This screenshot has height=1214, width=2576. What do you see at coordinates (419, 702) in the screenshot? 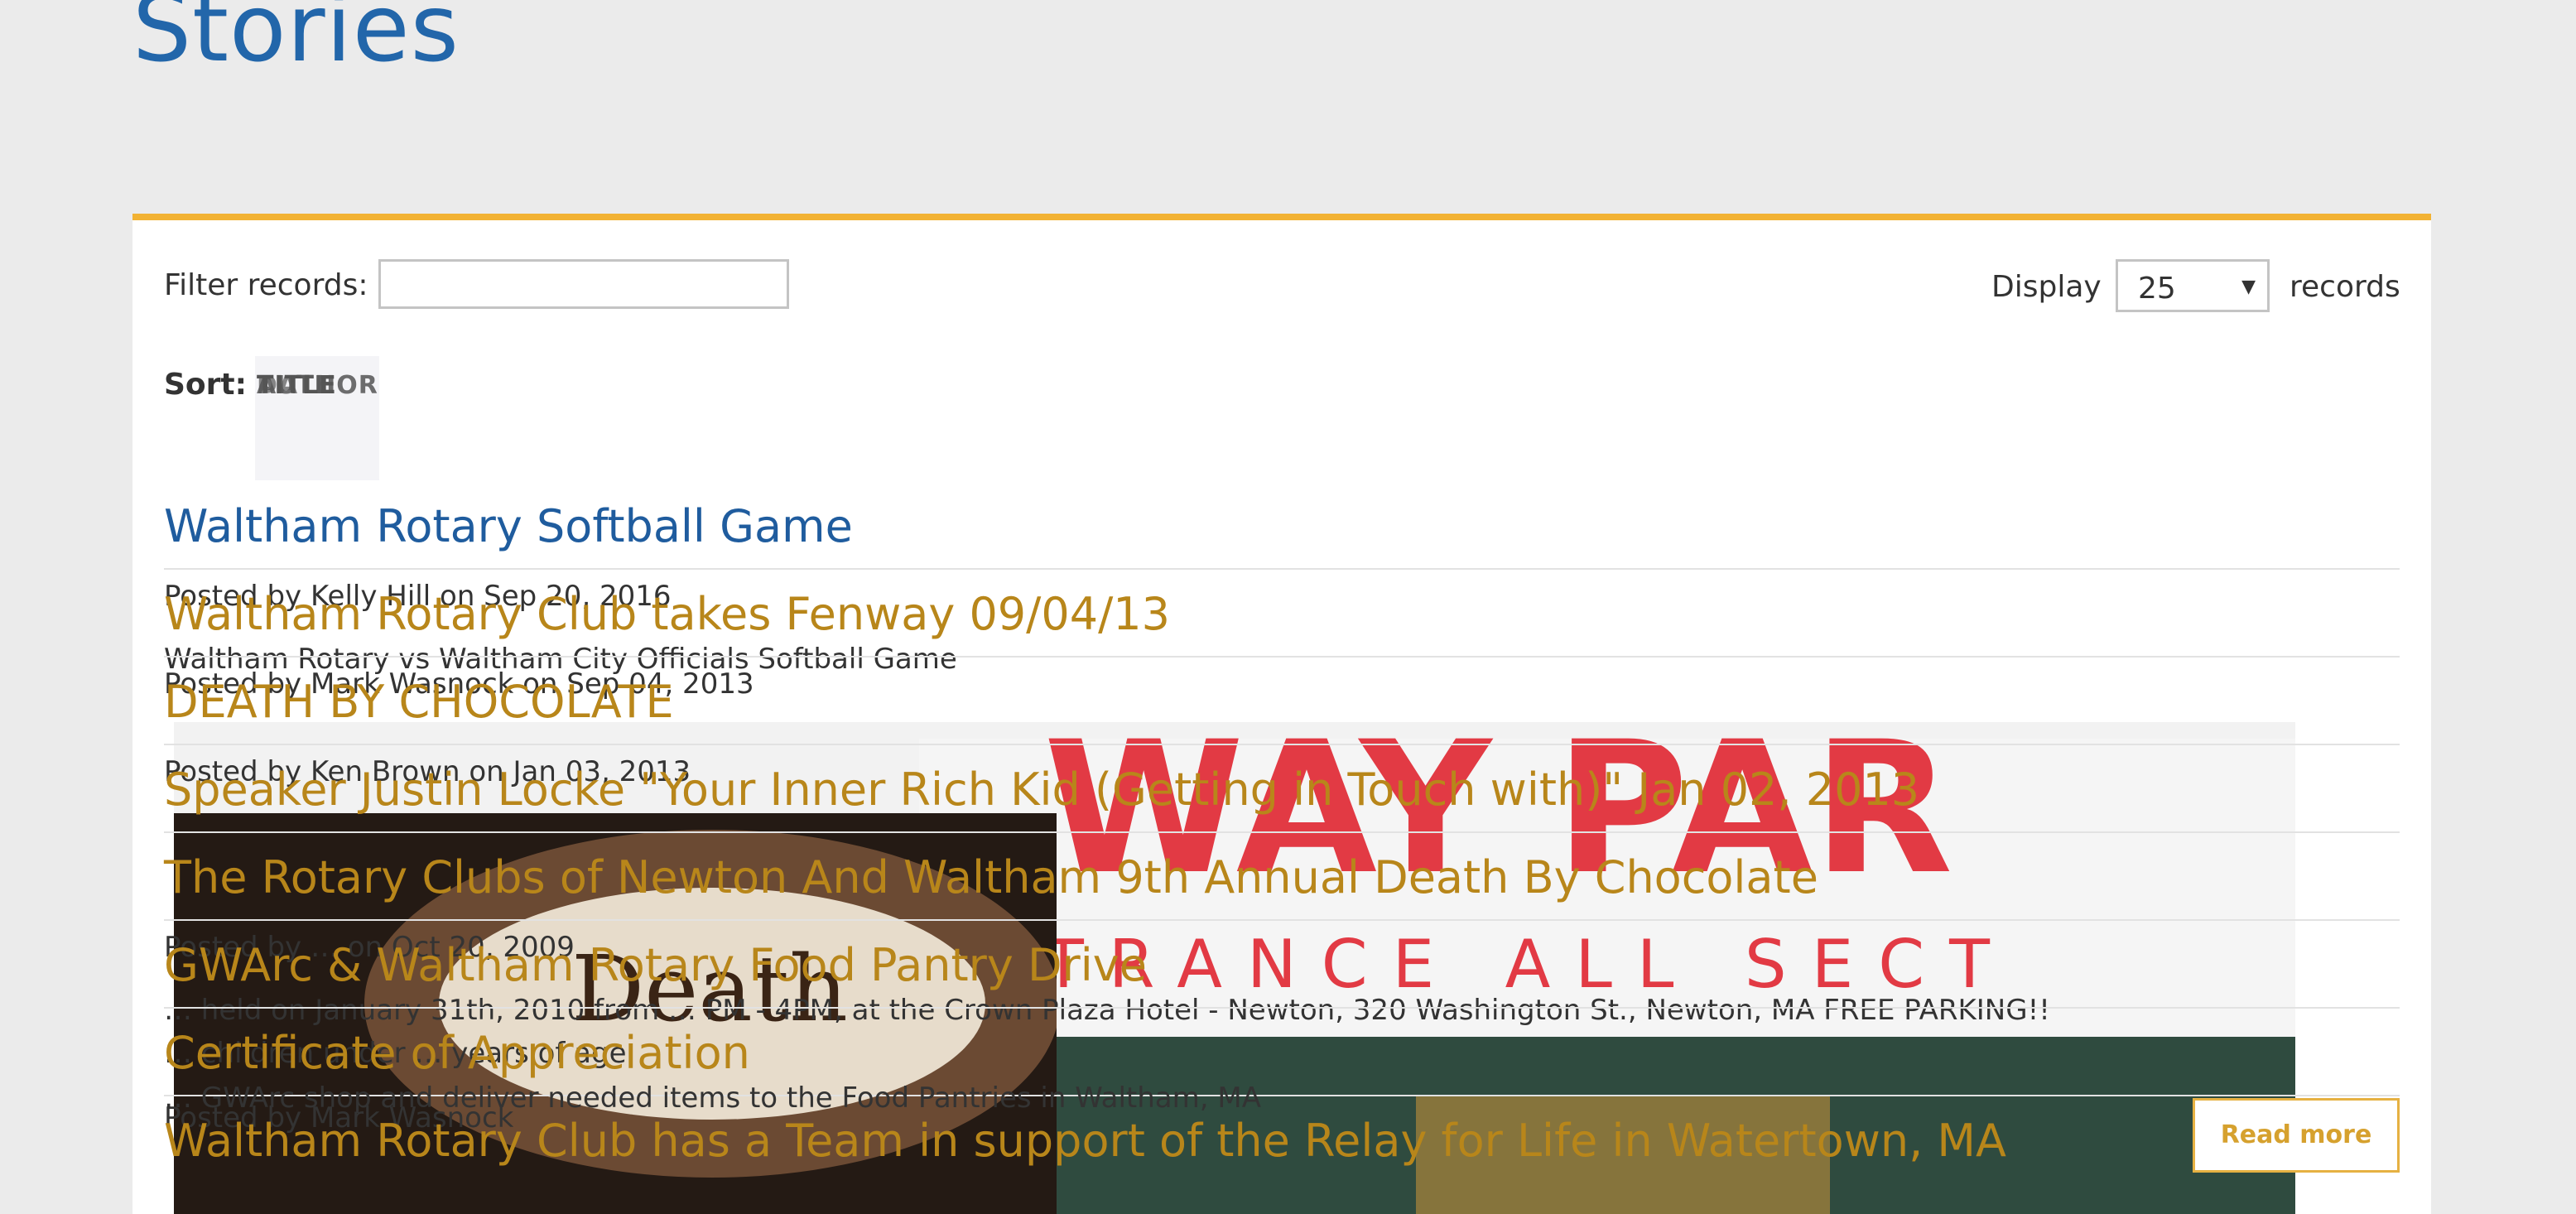
I see `story-title-link: DEATH BY CHOCOLATE` at bounding box center [419, 702].